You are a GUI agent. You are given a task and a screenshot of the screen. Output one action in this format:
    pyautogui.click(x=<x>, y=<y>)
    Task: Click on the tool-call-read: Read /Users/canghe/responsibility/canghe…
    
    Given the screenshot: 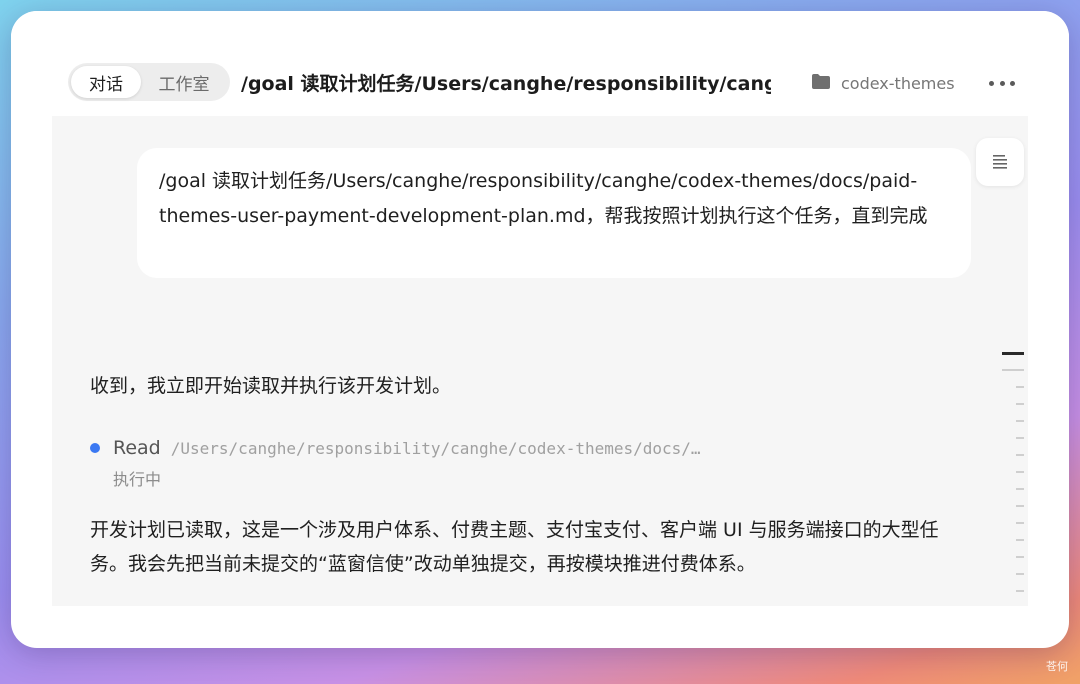 What is the action you would take?
    pyautogui.click(x=440, y=462)
    